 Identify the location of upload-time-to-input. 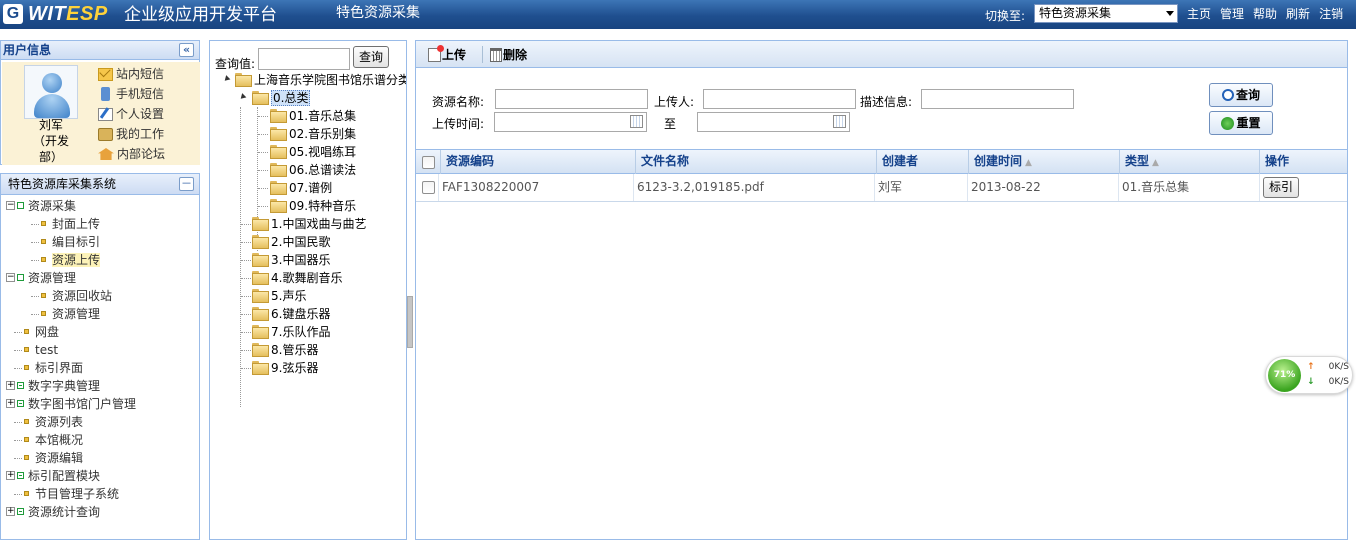
(773, 122).